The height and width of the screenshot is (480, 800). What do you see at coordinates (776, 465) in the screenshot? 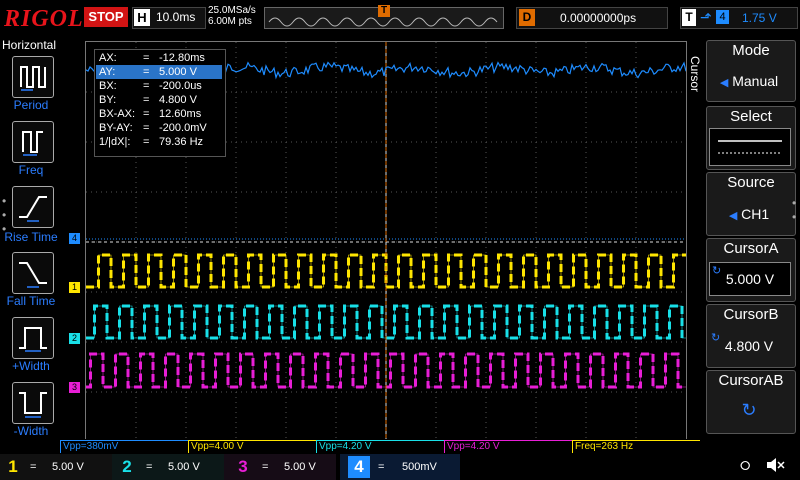
I see `speaker-muted-glyph` at bounding box center [776, 465].